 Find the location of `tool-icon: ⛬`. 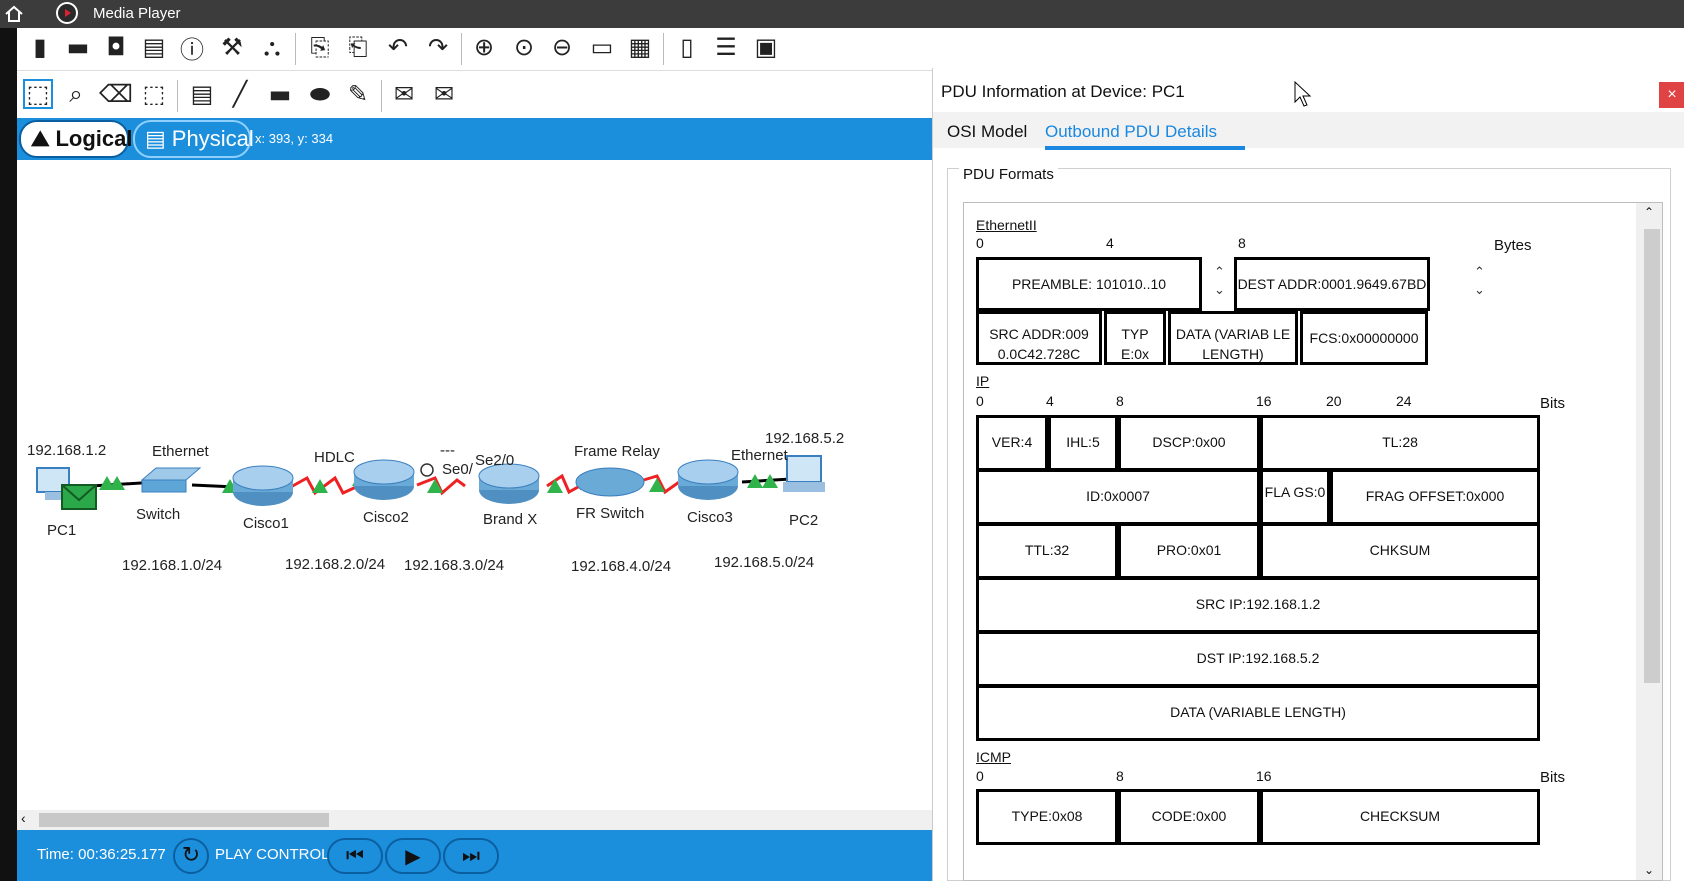

tool-icon: ⛬ is located at coordinates (272, 47).